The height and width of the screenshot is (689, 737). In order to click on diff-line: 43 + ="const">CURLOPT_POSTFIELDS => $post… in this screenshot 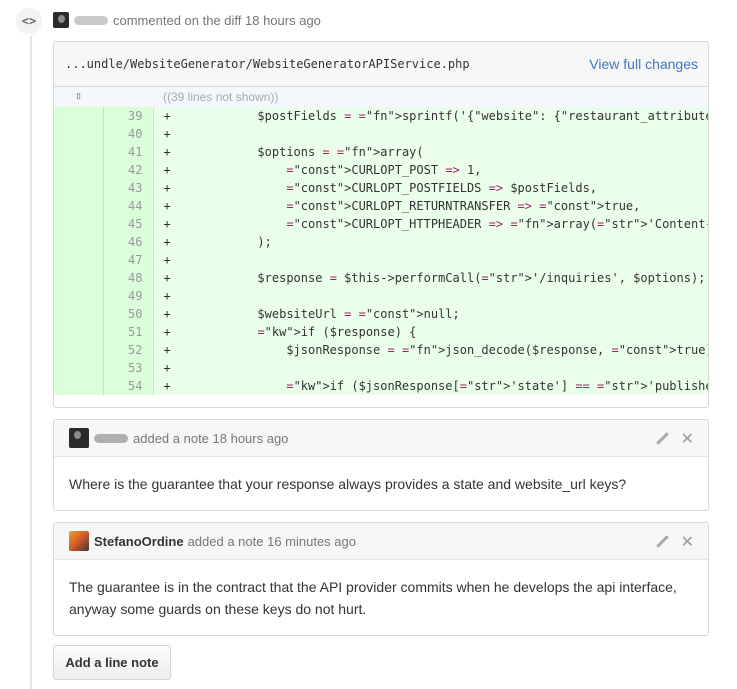, I will do `click(381, 188)`.